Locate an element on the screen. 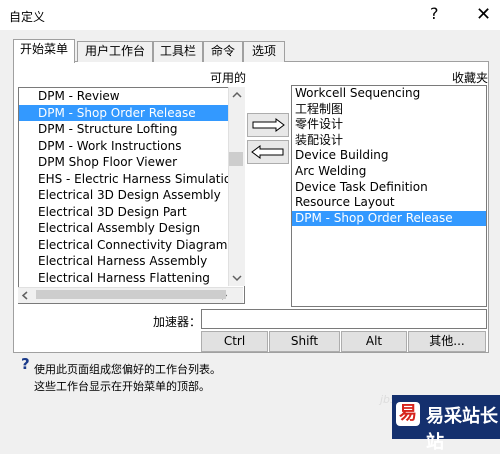 The image size is (500, 454). title-bar: 自定义 ? ✕ is located at coordinates (250, 15).